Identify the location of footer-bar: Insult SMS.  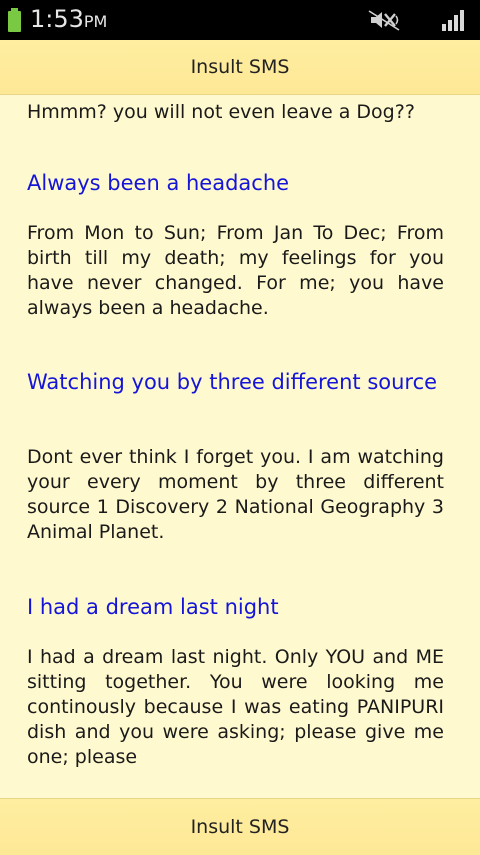
(240, 826).